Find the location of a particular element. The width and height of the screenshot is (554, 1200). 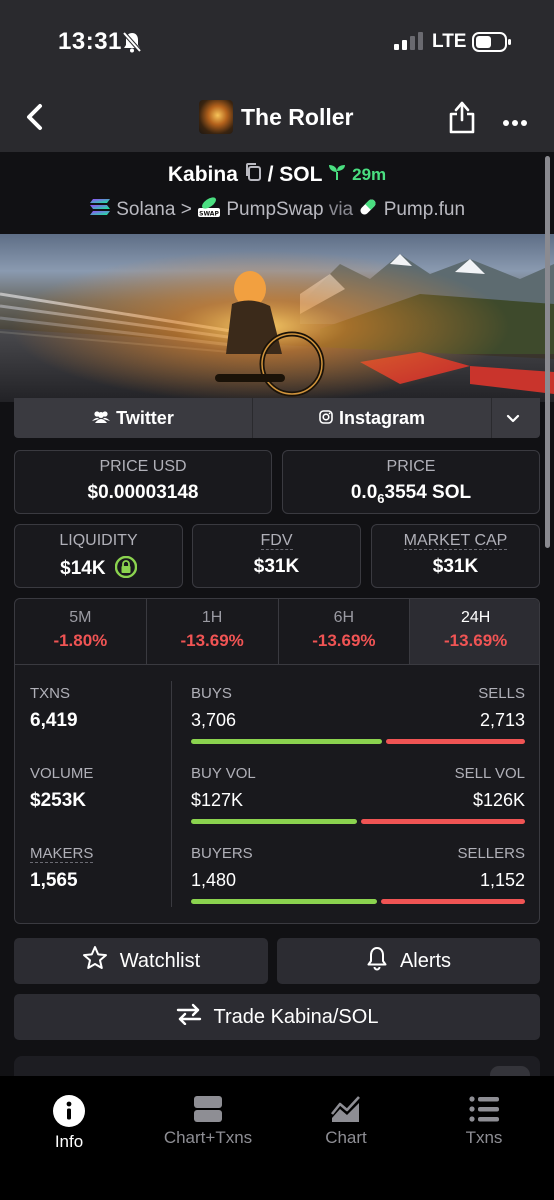

market-cap-value: $31K is located at coordinates (455, 566).